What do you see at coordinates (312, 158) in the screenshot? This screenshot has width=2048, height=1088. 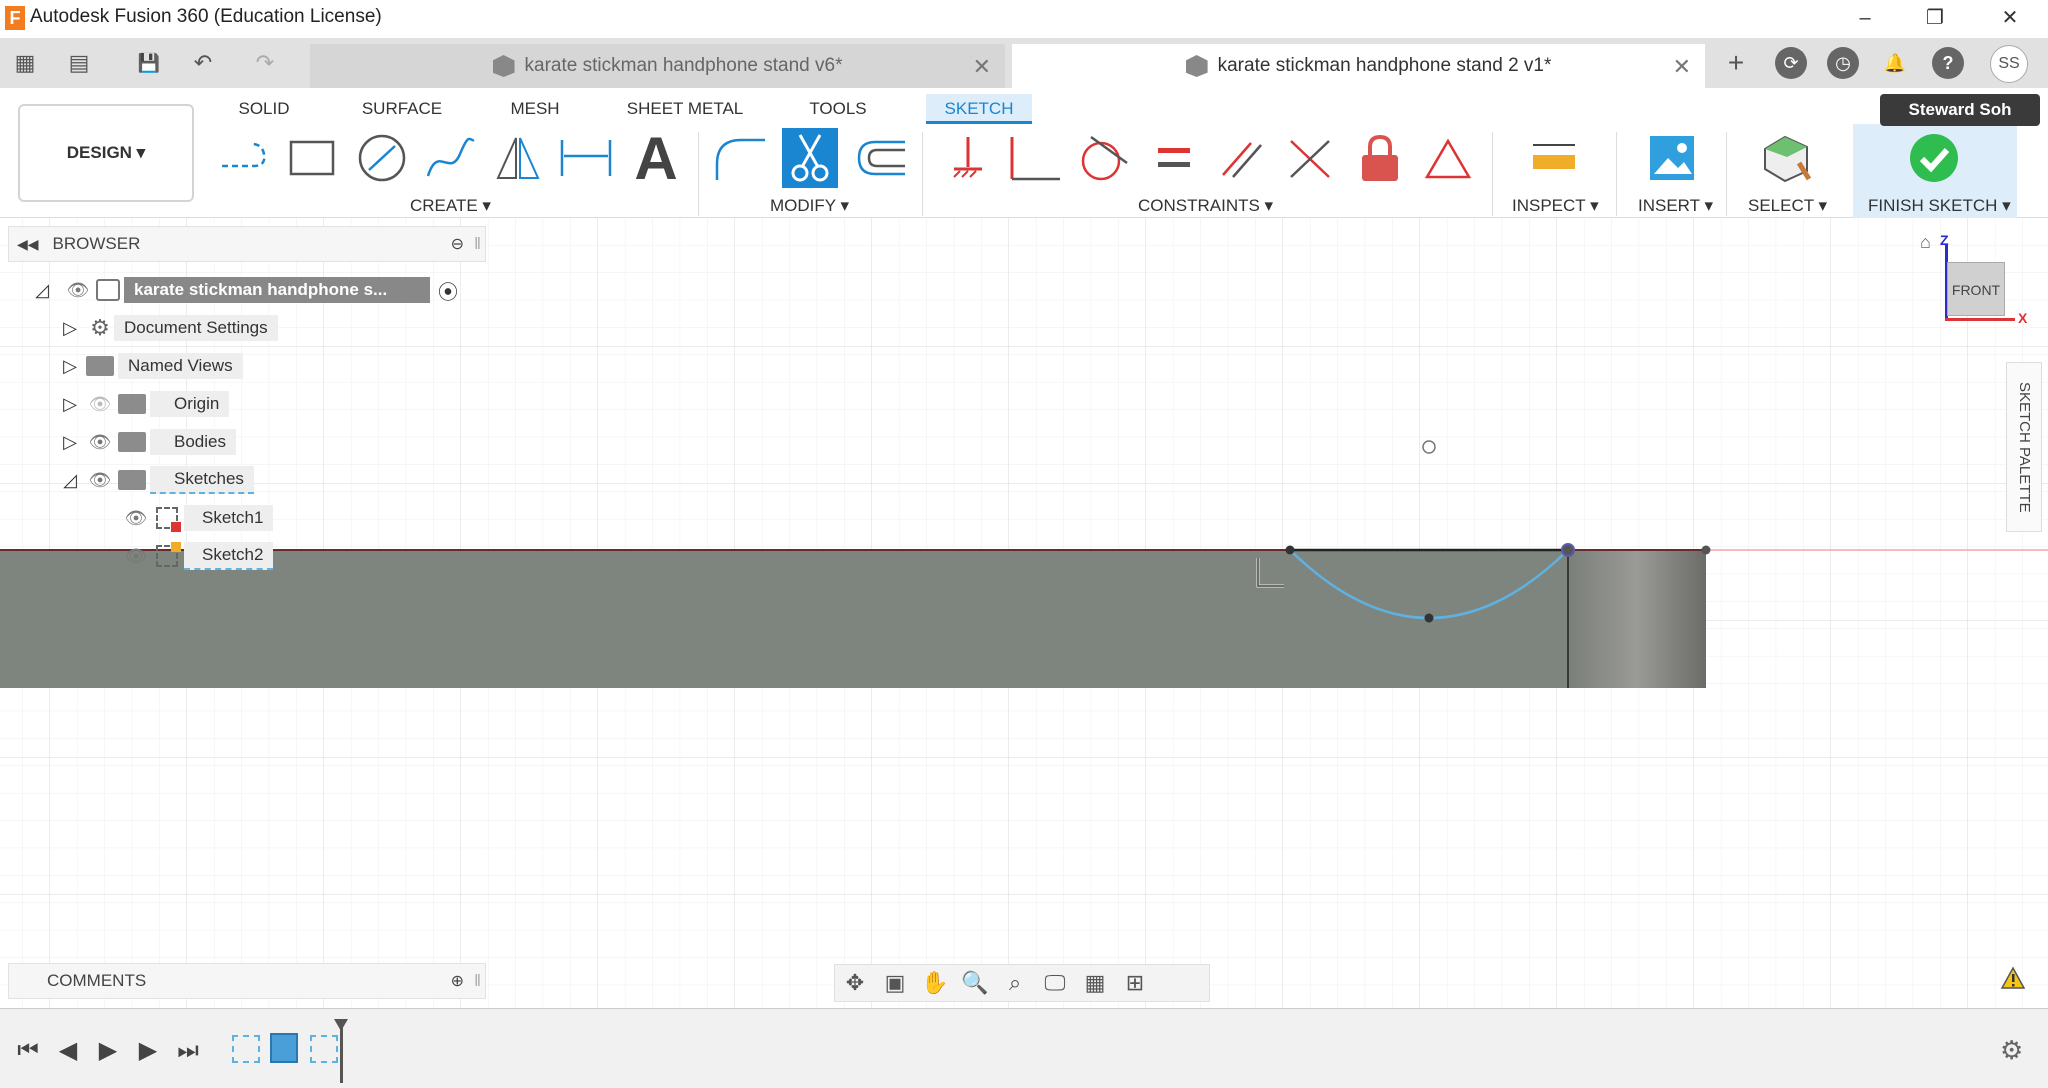 I see `rectangle-tool-icon` at bounding box center [312, 158].